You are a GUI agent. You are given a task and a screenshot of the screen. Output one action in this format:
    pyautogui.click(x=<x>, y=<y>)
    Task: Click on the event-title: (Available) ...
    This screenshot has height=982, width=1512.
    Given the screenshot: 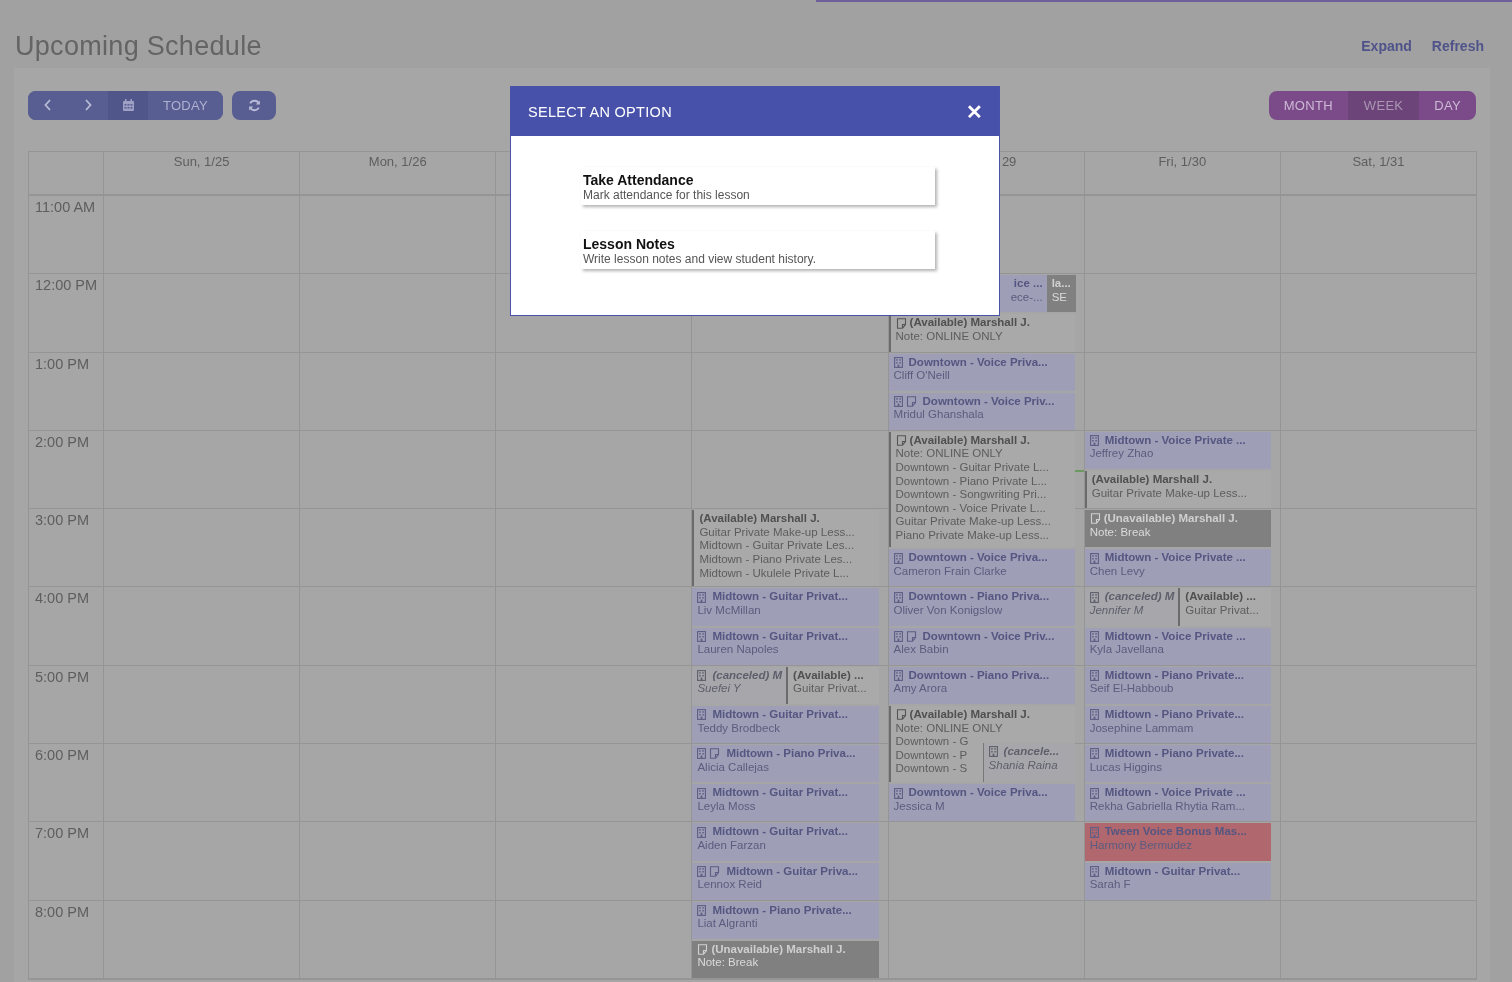 What is the action you would take?
    pyautogui.click(x=828, y=675)
    